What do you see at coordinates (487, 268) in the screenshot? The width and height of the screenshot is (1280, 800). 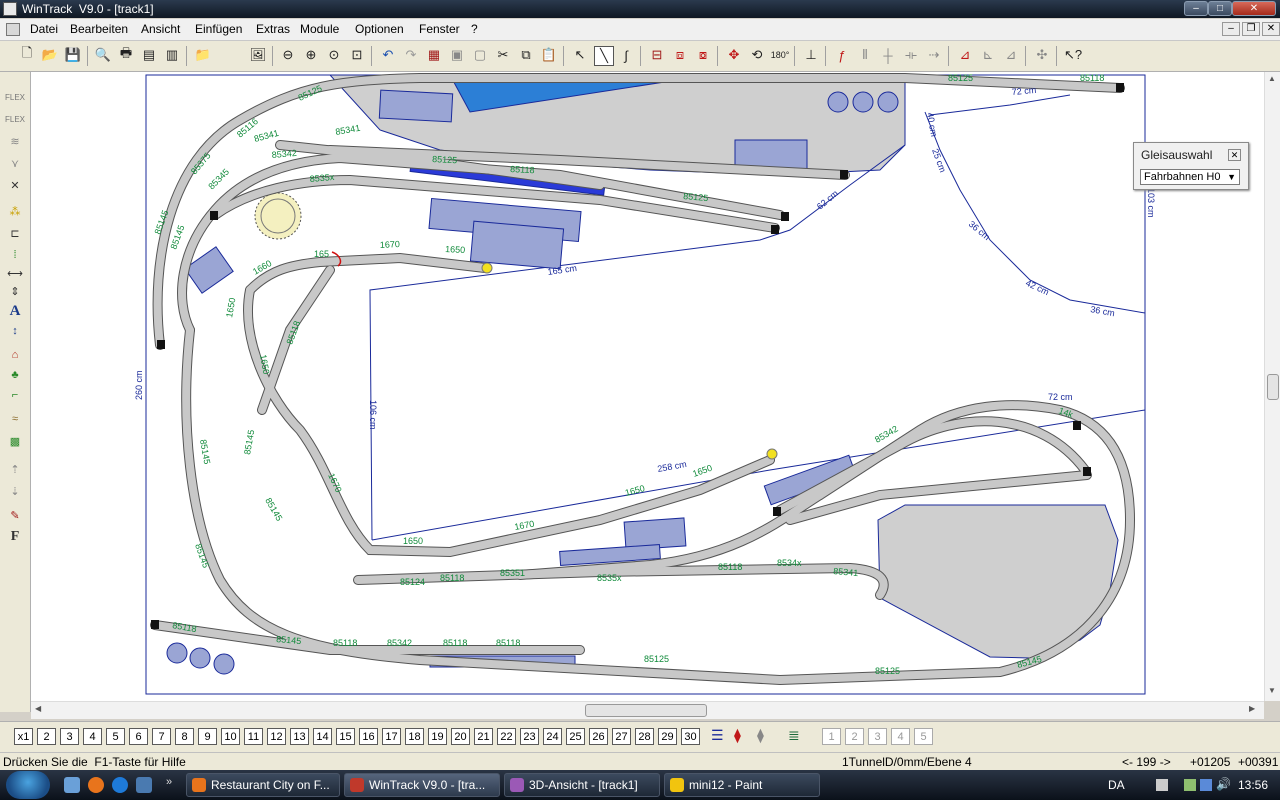 I see `track-endpoint` at bounding box center [487, 268].